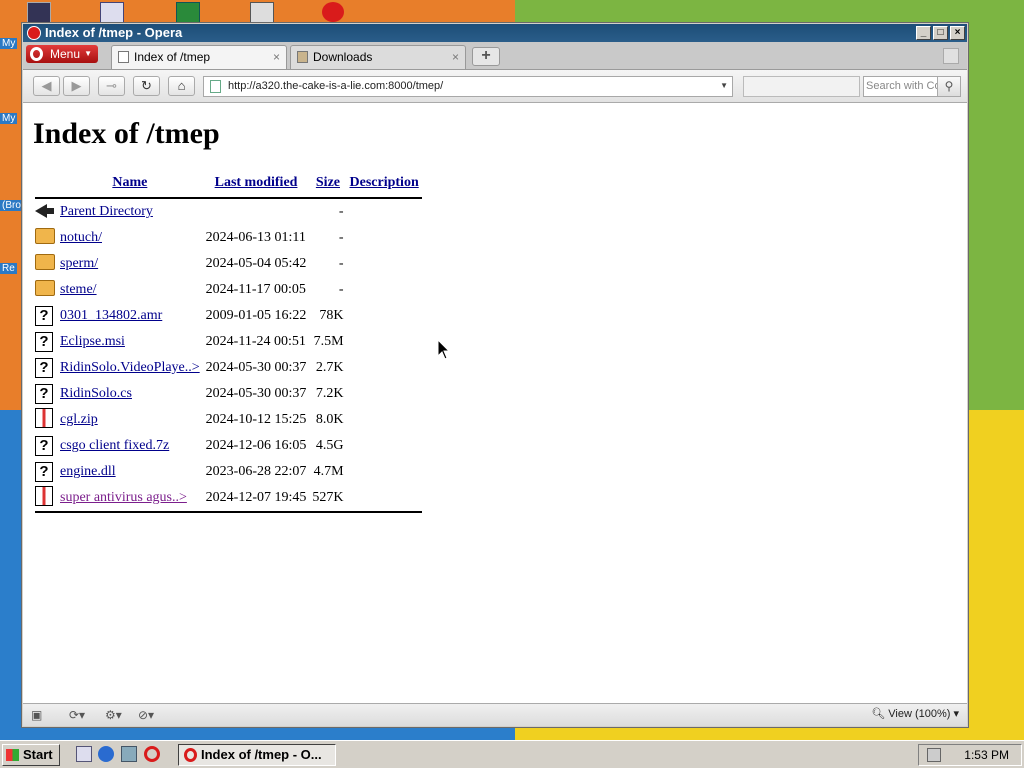  What do you see at coordinates (129, 754) in the screenshot?
I see `network-icon` at bounding box center [129, 754].